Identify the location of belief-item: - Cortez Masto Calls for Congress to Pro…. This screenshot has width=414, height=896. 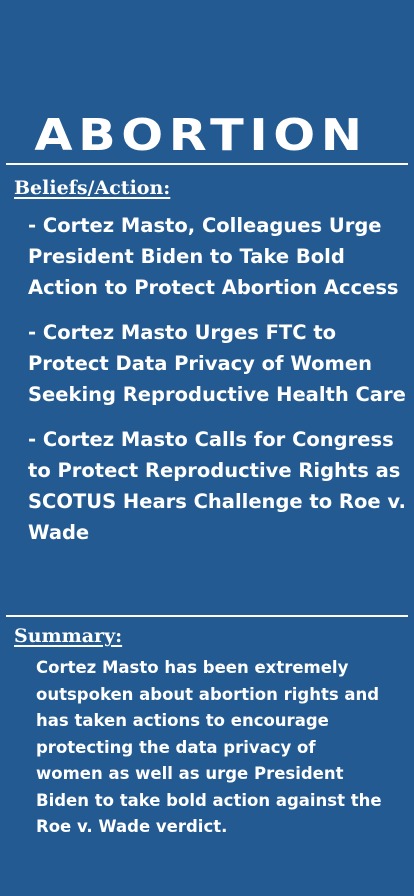
(217, 486).